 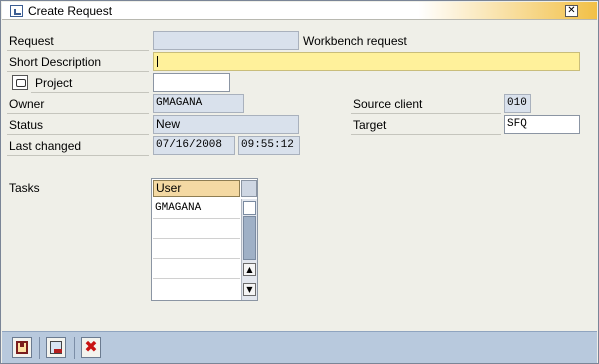 I want to click on request-label: Request, so click(x=78, y=41).